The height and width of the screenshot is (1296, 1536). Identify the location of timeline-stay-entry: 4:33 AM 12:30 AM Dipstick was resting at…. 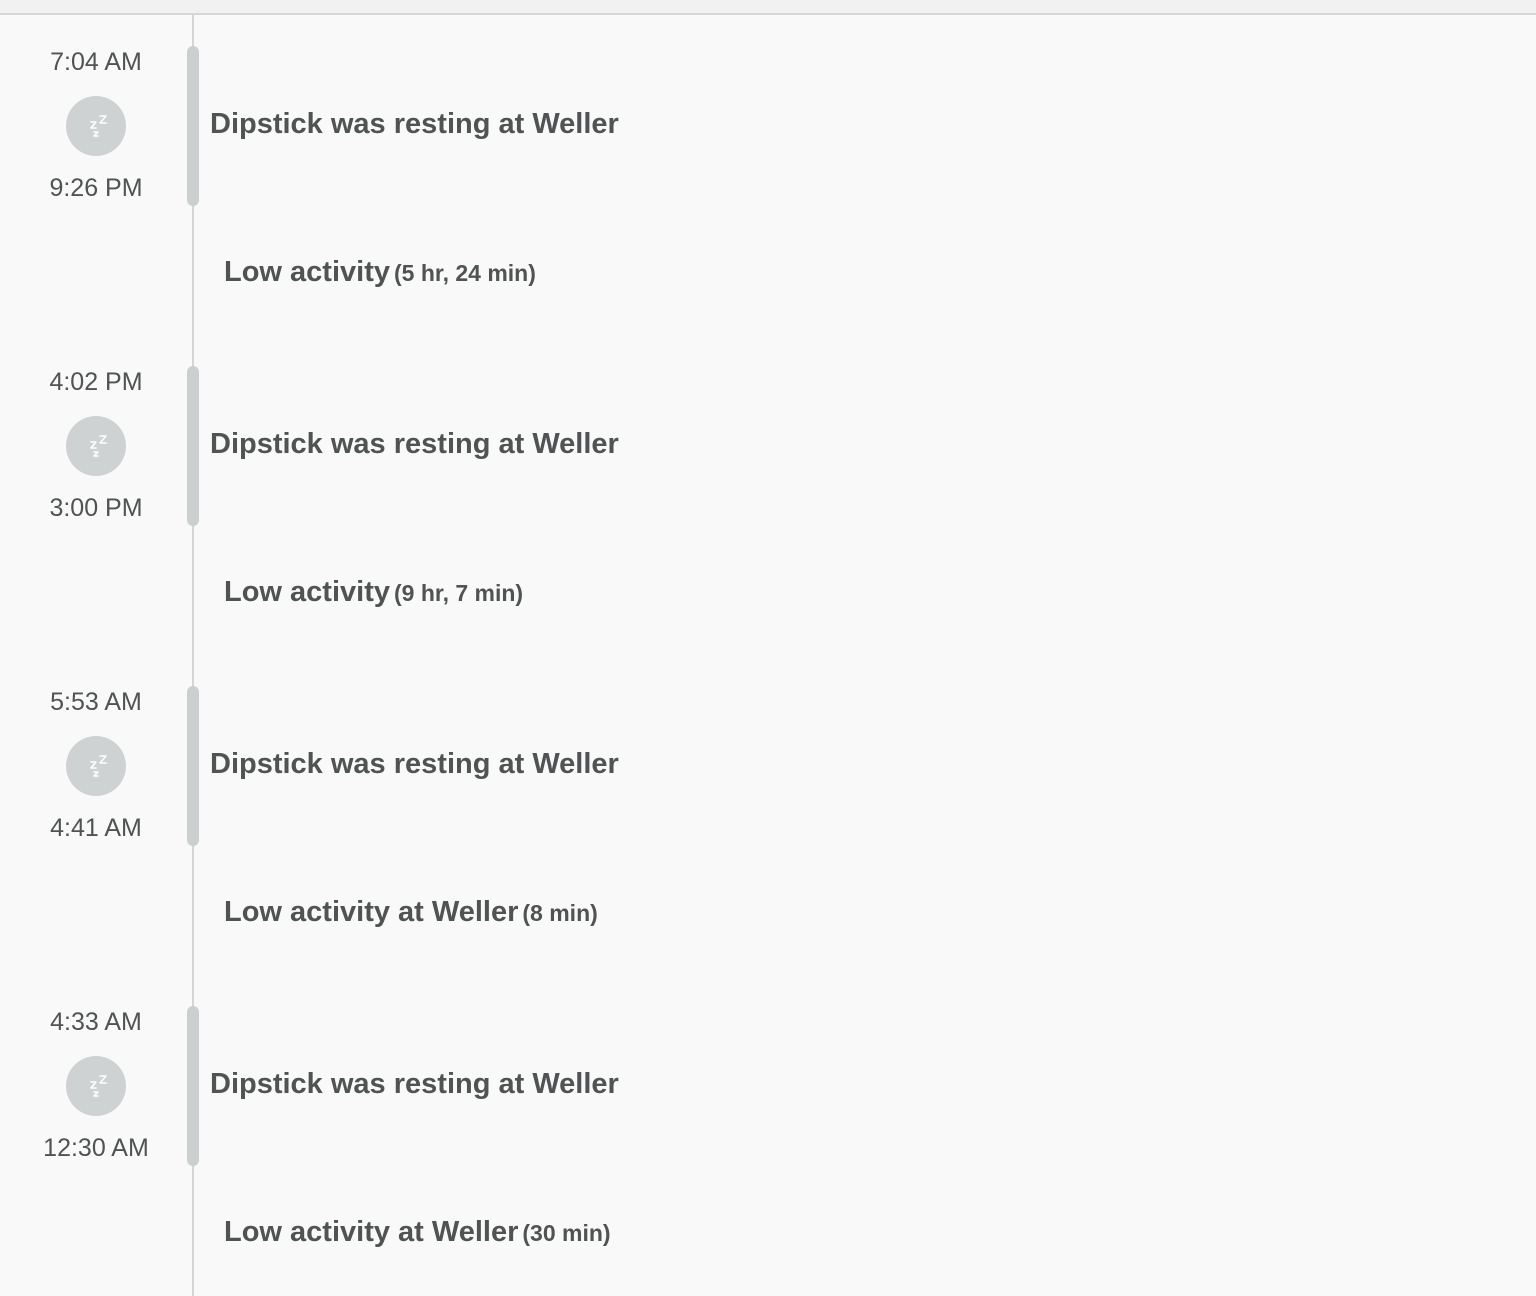
(768, 1078).